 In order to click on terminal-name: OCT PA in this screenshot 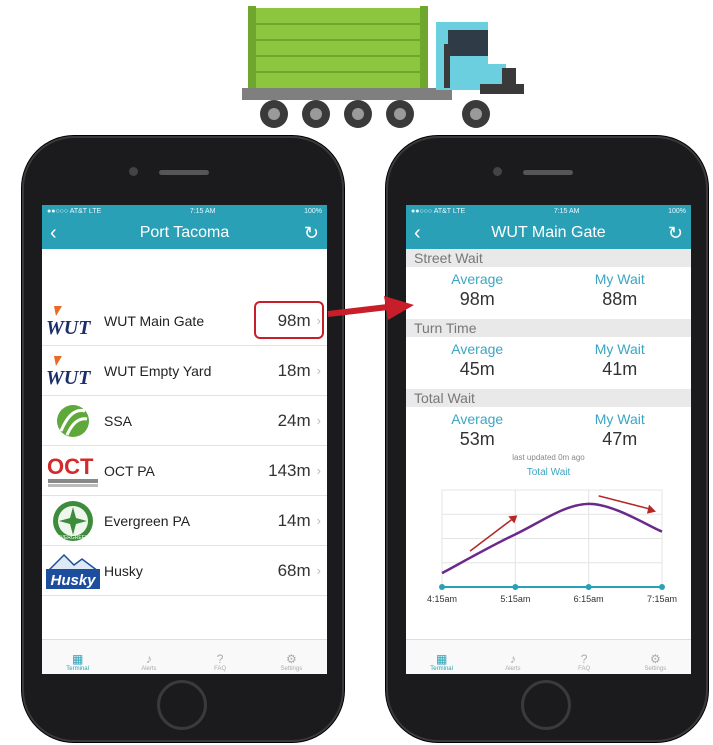, I will do `click(129, 470)`.